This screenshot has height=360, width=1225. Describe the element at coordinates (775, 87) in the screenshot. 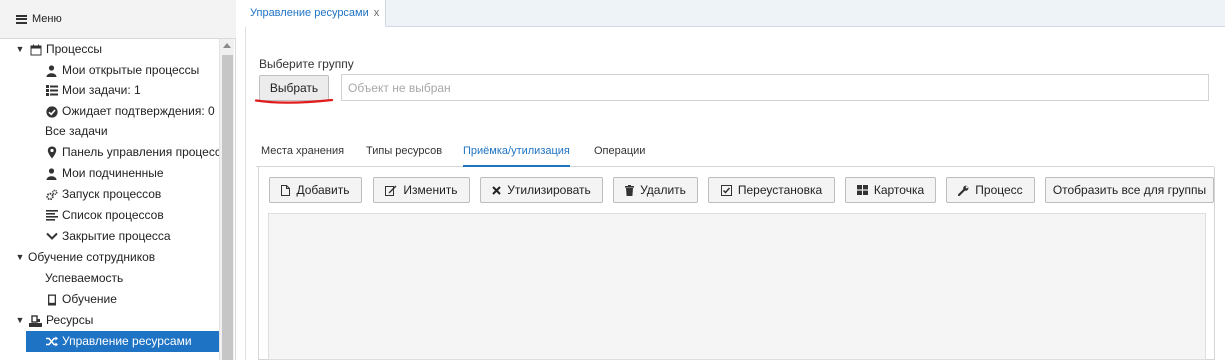

I see `selected-object-field: Объект не выбран` at that location.